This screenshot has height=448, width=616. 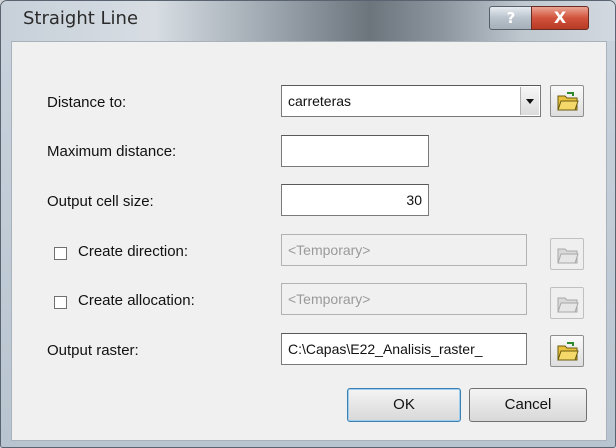 I want to click on create-allocation-browse-button, so click(x=567, y=303).